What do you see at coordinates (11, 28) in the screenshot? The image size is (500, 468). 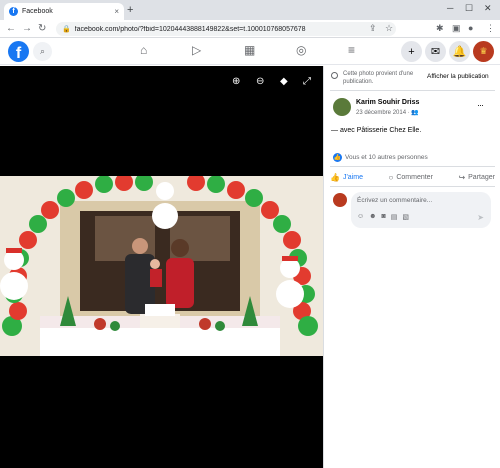 I see `back-arrow-icon: ←` at bounding box center [11, 28].